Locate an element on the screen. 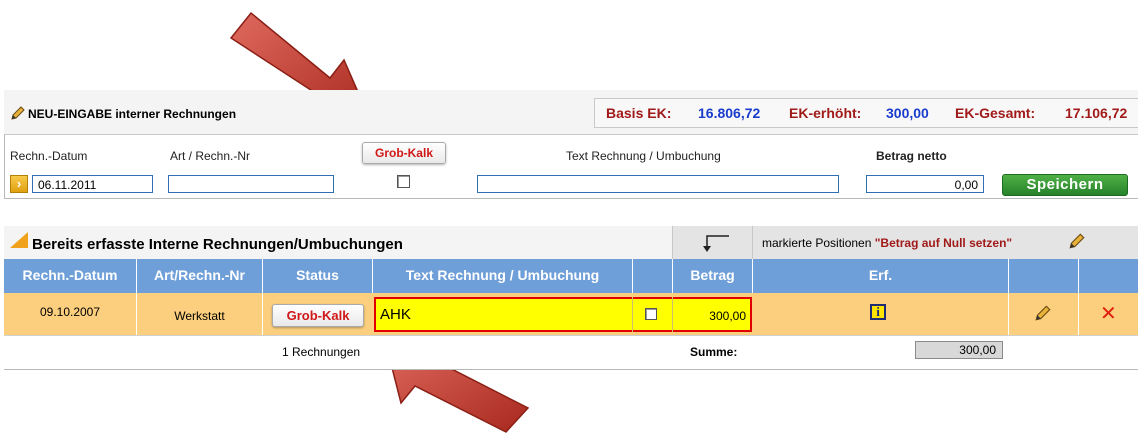  section-triangle-icon is located at coordinates (19, 240).